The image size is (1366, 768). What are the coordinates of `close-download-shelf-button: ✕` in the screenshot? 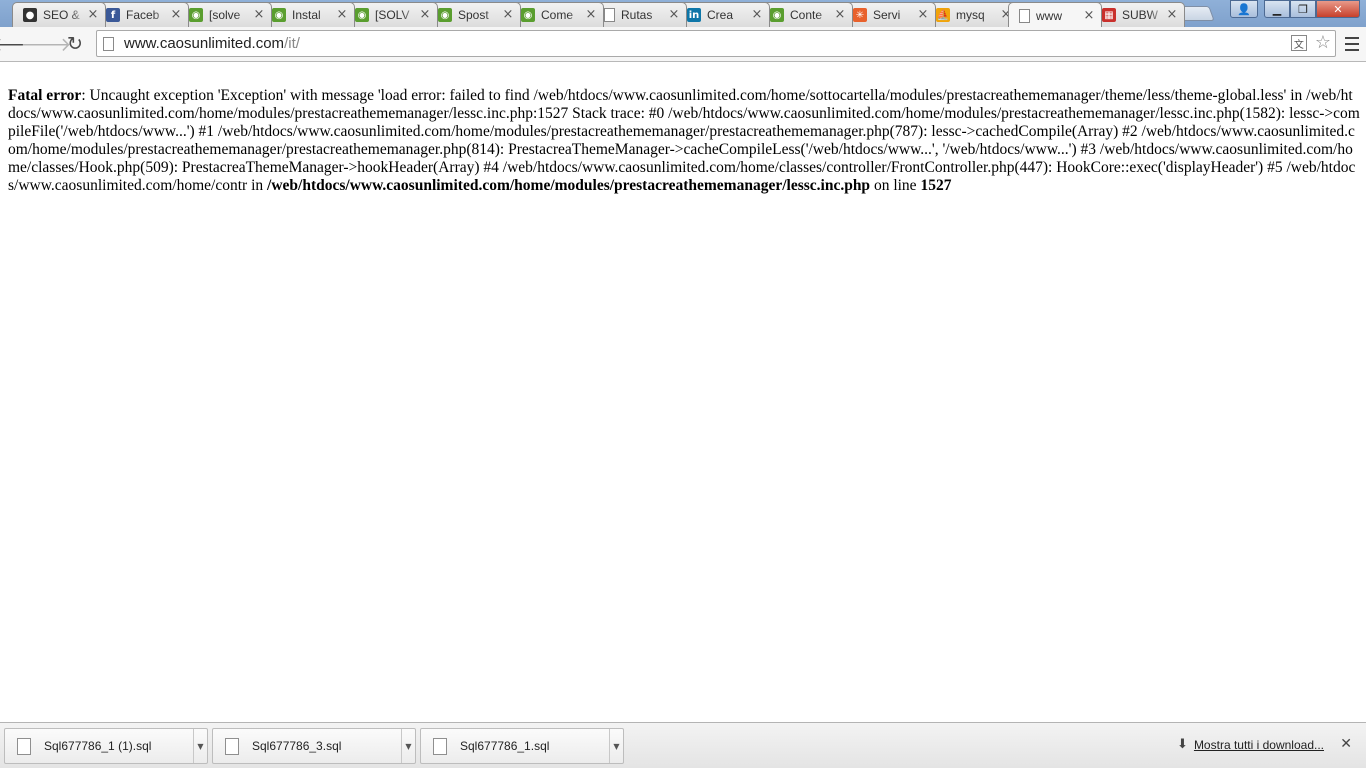 It's located at (1346, 744).